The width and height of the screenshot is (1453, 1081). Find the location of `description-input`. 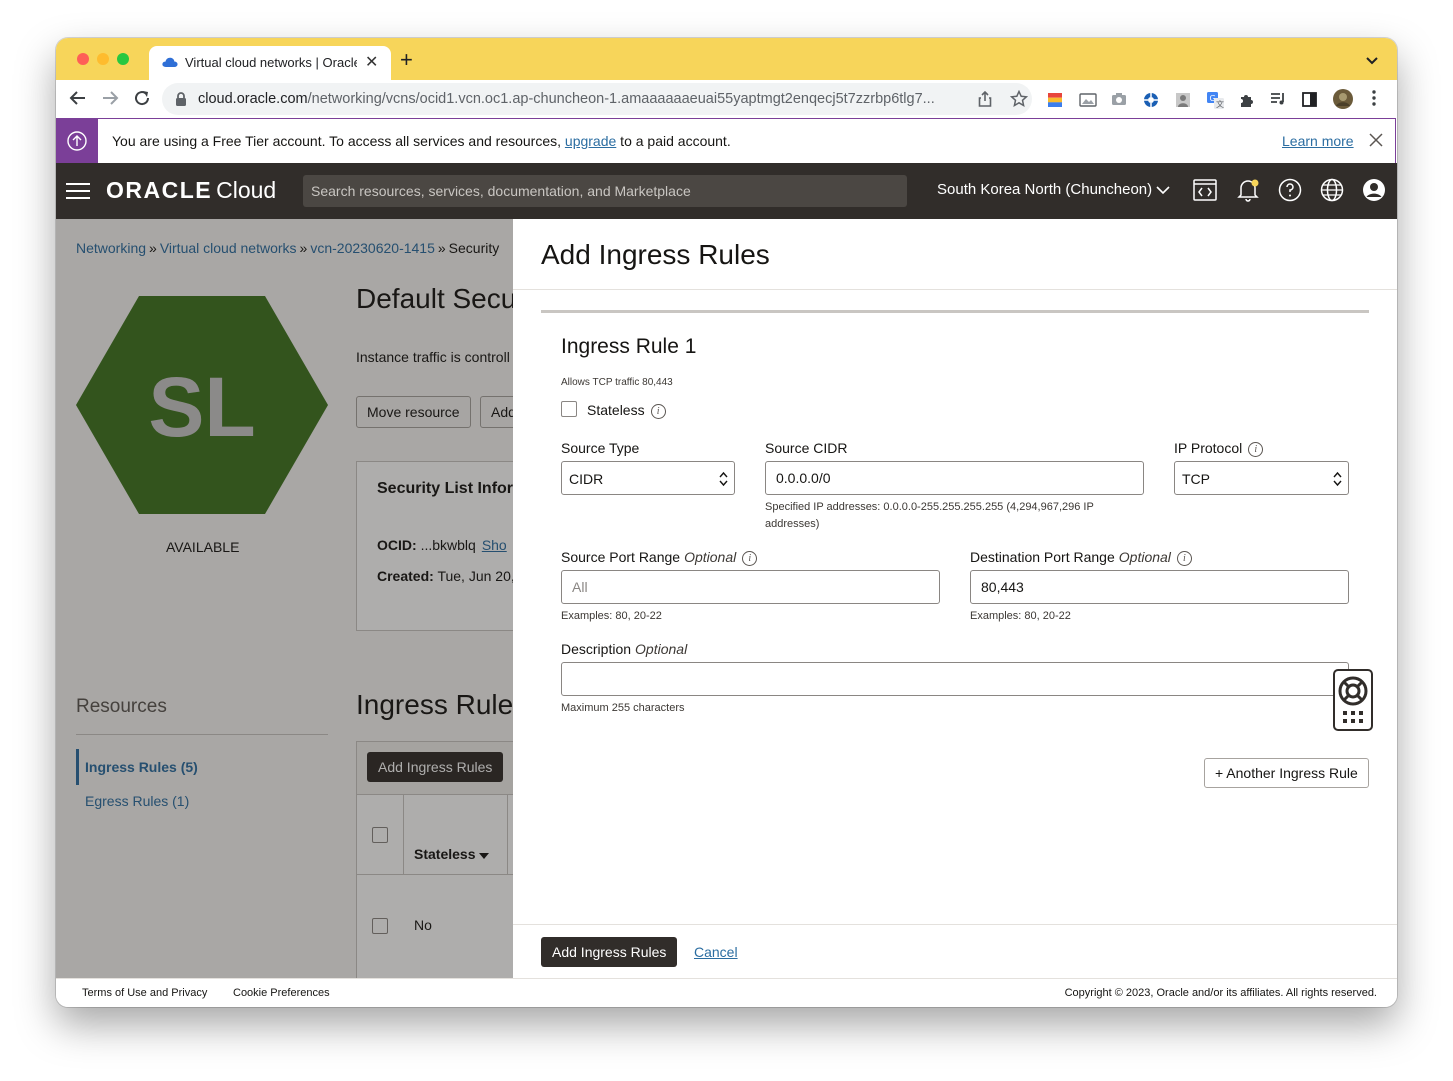

description-input is located at coordinates (955, 679).